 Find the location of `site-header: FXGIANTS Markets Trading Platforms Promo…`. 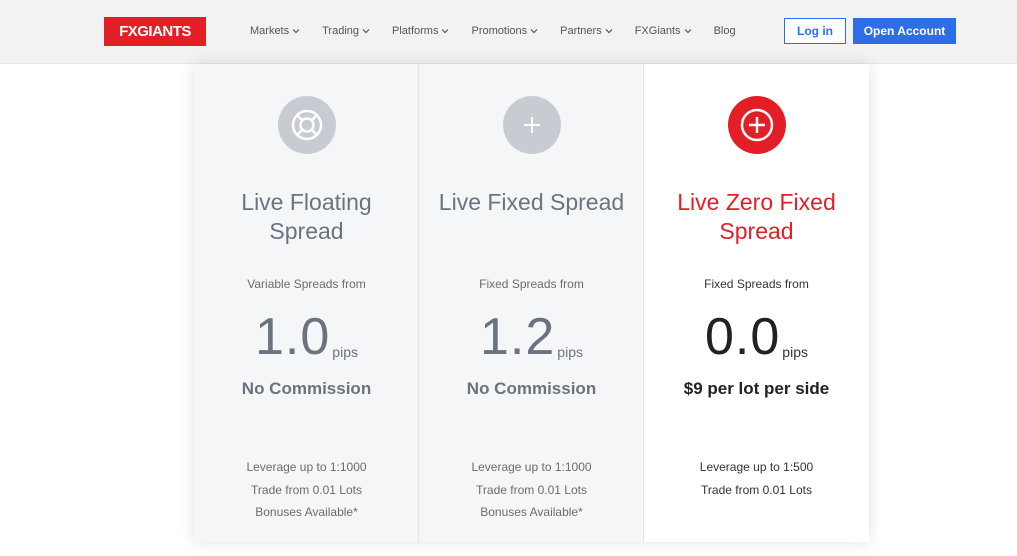

site-header: FXGIANTS Markets Trading Platforms Promo… is located at coordinates (508, 32).